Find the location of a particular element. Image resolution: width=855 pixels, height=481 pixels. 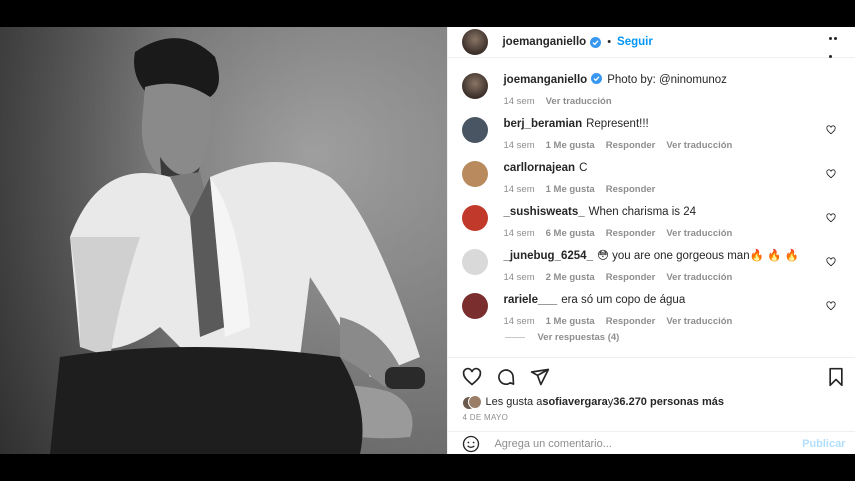

add-comment-bar: Agrega un comentario... Publicar is located at coordinates (651, 443).